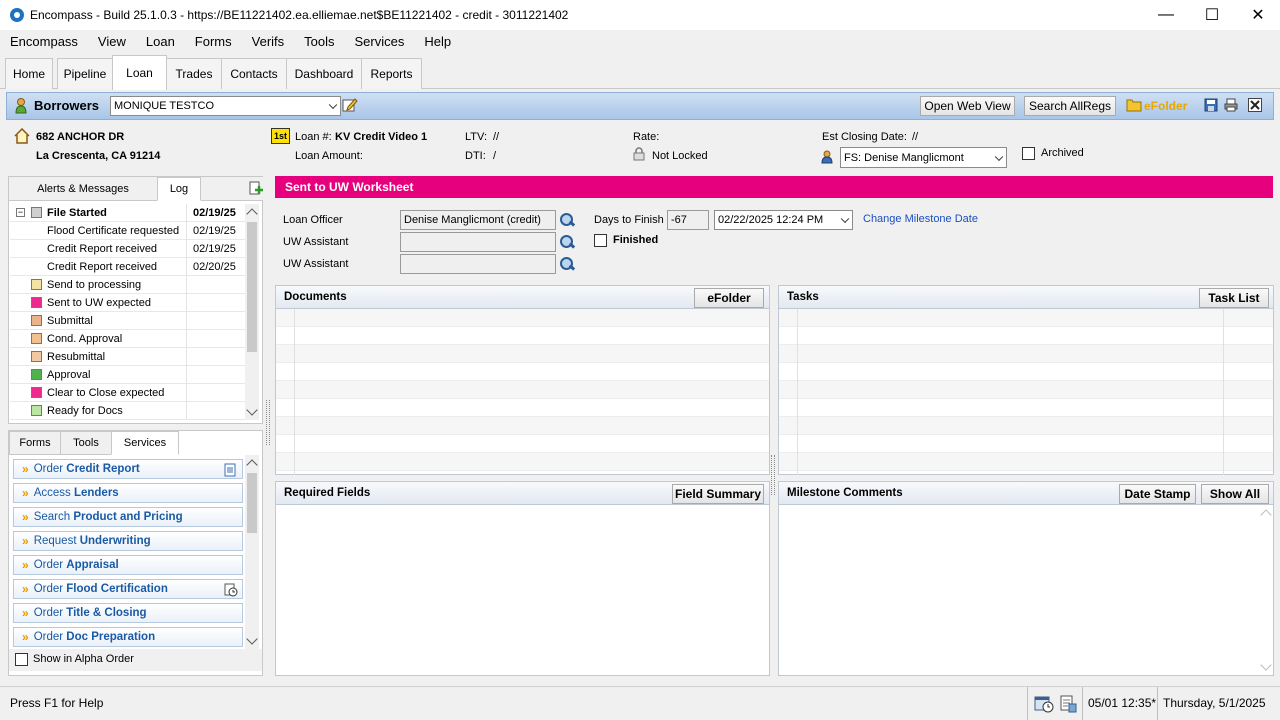  Describe the element at coordinates (128, 589) in the screenshot. I see `service-item: » Order Flood Certification` at that location.